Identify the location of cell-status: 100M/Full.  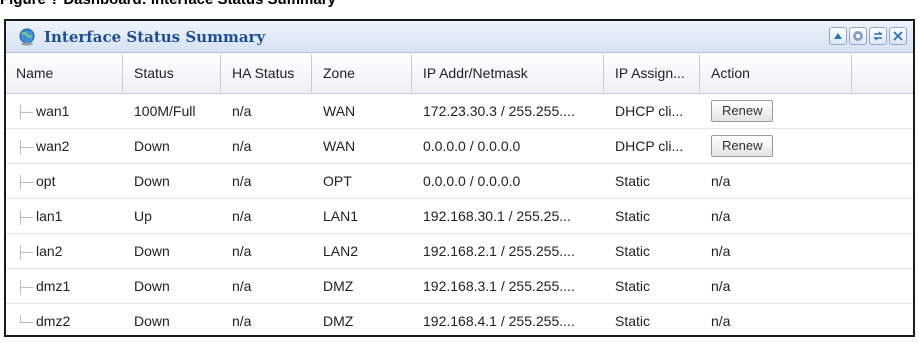
(173, 111).